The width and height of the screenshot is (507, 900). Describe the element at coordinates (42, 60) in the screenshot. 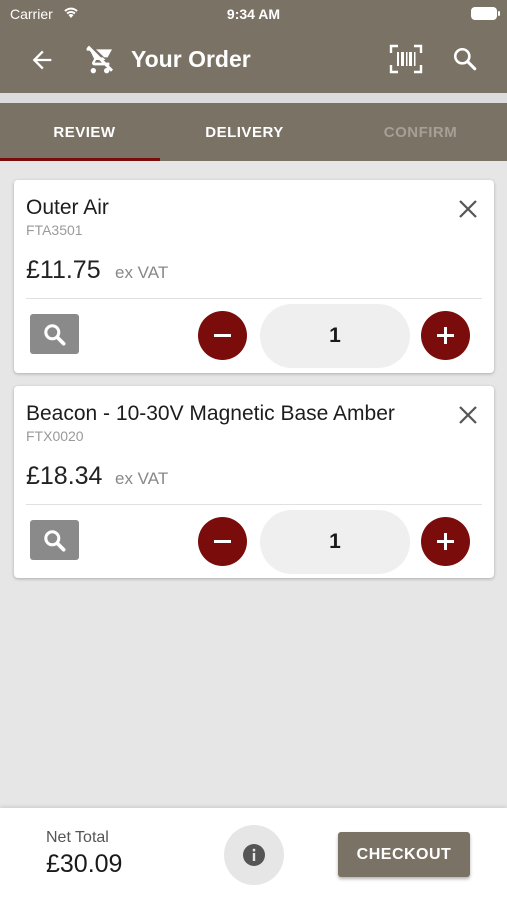

I see `back-arrow-icon` at that location.